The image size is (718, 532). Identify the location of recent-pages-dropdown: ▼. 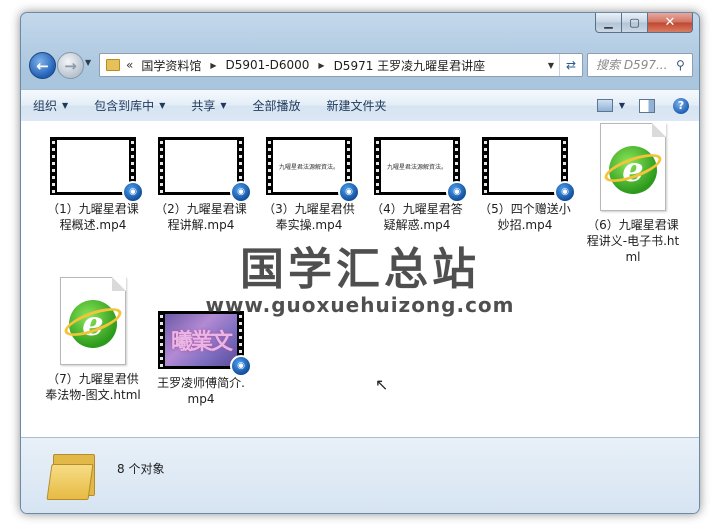
(88, 62).